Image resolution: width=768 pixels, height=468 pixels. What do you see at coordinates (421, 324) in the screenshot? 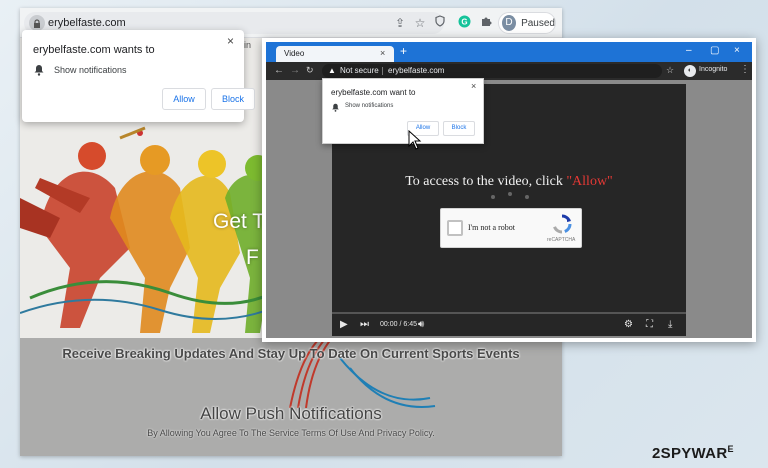
I see `volume-icon: 🔊︎` at bounding box center [421, 324].